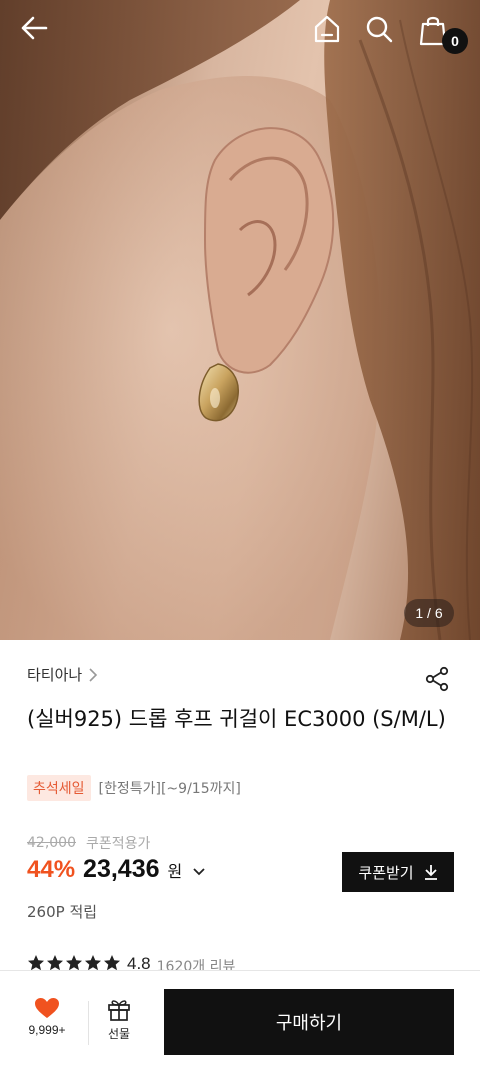 The image size is (480, 1068). I want to click on download-icon, so click(430, 872).